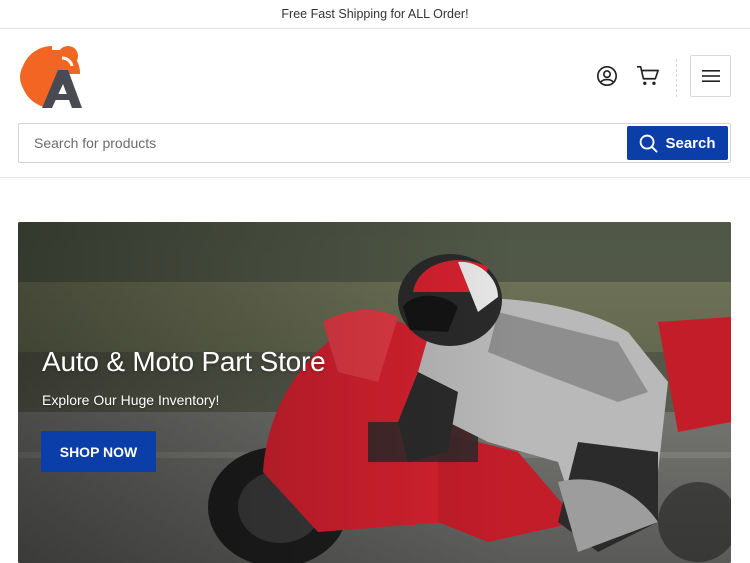 Image resolution: width=750 pixels, height=563 pixels. I want to click on announcement-bar: Free Fast Shipping for ALL Order!, so click(375, 14).